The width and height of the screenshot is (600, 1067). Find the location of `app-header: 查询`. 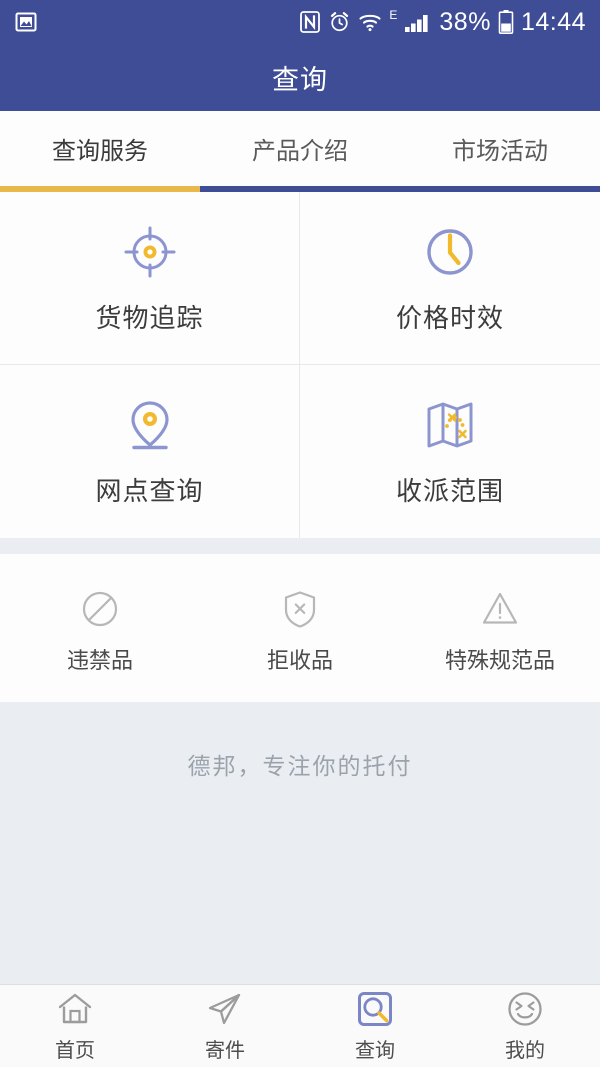

app-header: 查询 is located at coordinates (300, 77).